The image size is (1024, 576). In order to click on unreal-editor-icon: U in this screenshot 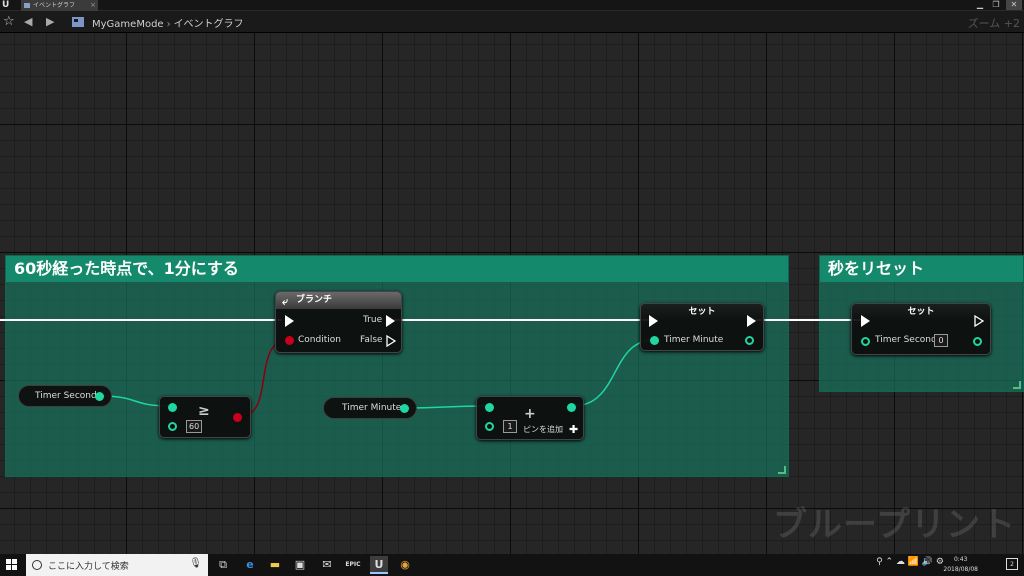, I will do `click(379, 565)`.